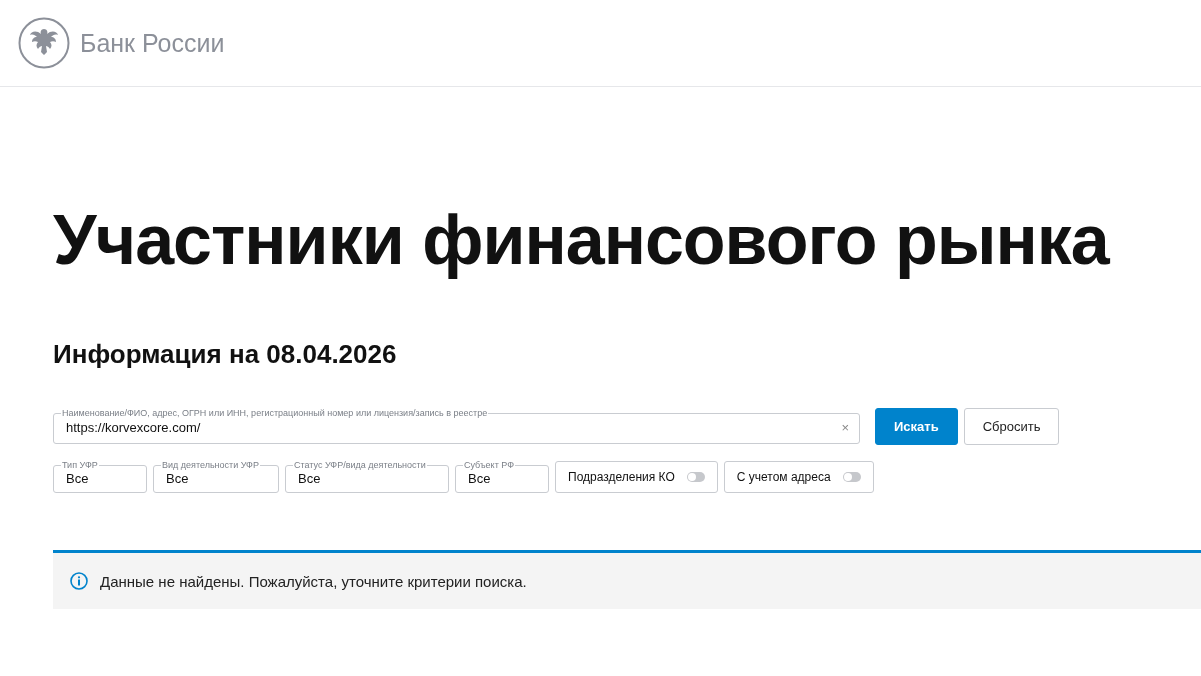 Image resolution: width=1201 pixels, height=676 pixels. I want to click on field-label: Наименование/ФИО, адрес, ОГРН или ИНН, регистрационный номер или лицензия/запись в реестре, so click(275, 413).